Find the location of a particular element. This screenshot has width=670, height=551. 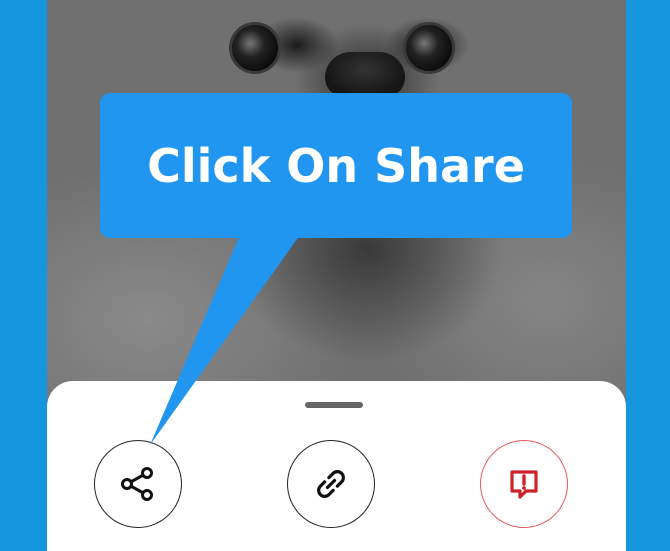

tooltip-text: Click On Share is located at coordinates (336, 165).